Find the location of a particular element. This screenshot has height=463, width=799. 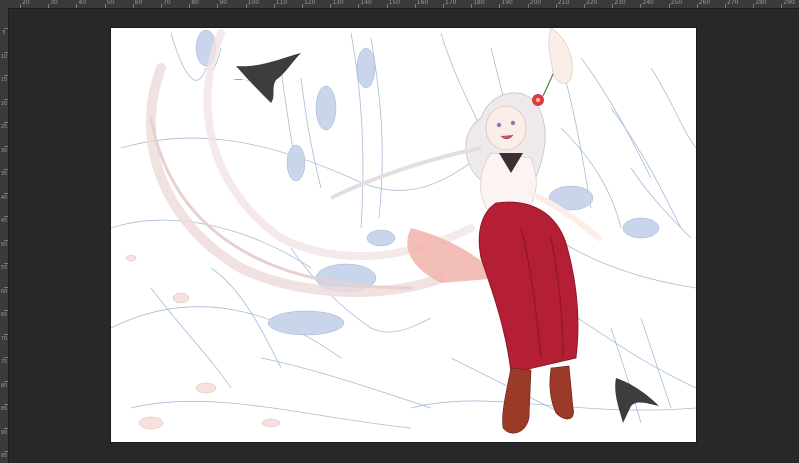

ruler-label: 170 is located at coordinates (451, 3).